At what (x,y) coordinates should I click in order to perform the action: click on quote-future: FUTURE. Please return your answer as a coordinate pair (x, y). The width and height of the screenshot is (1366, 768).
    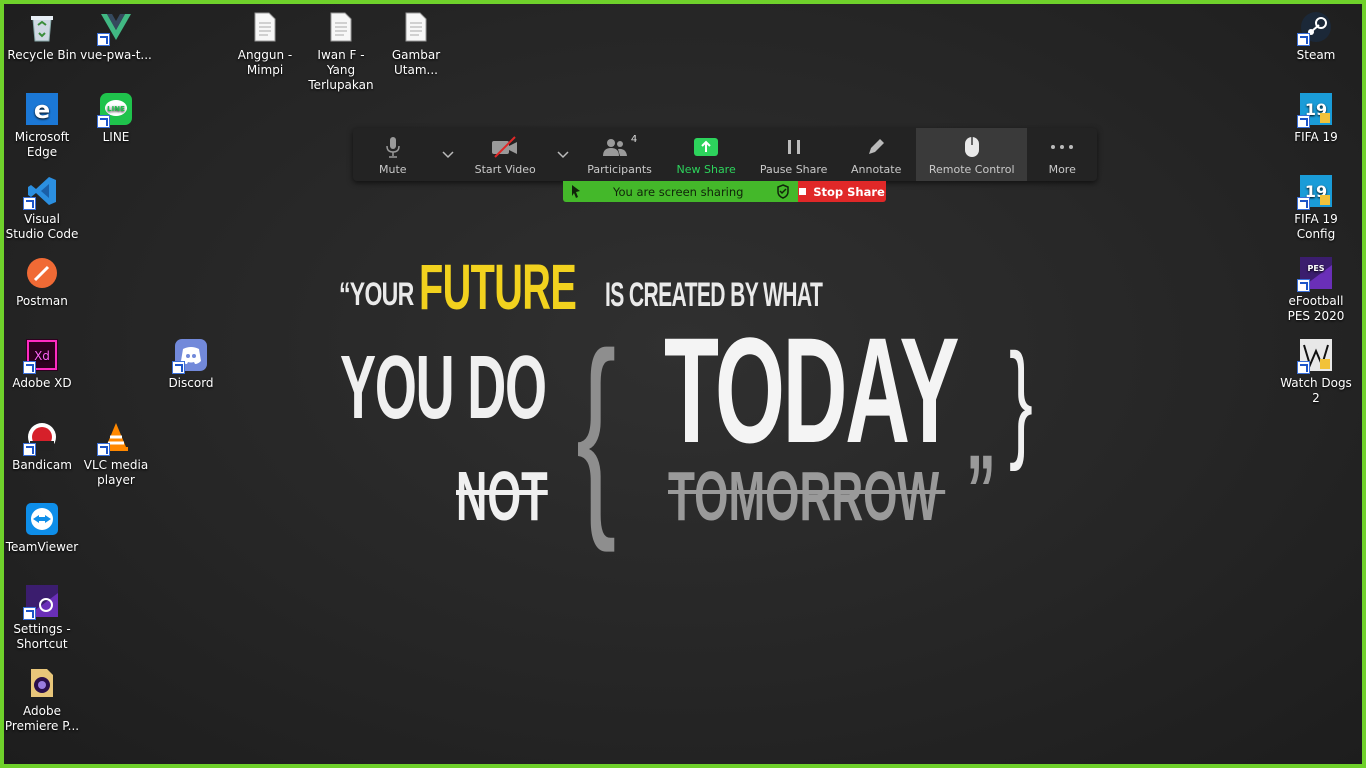
    Looking at the image, I should click on (498, 287).